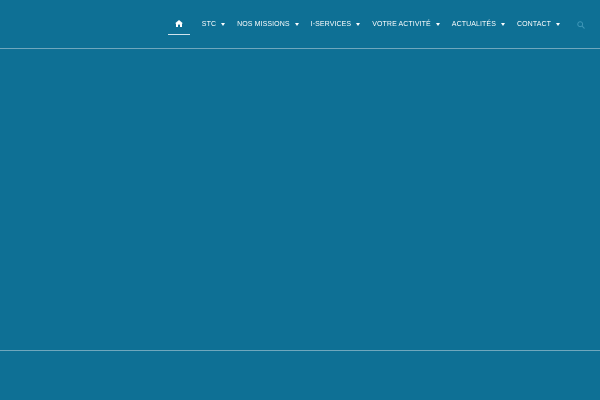 This screenshot has height=400, width=600. What do you see at coordinates (533, 24) in the screenshot?
I see `nav-item-label: CONTACT` at bounding box center [533, 24].